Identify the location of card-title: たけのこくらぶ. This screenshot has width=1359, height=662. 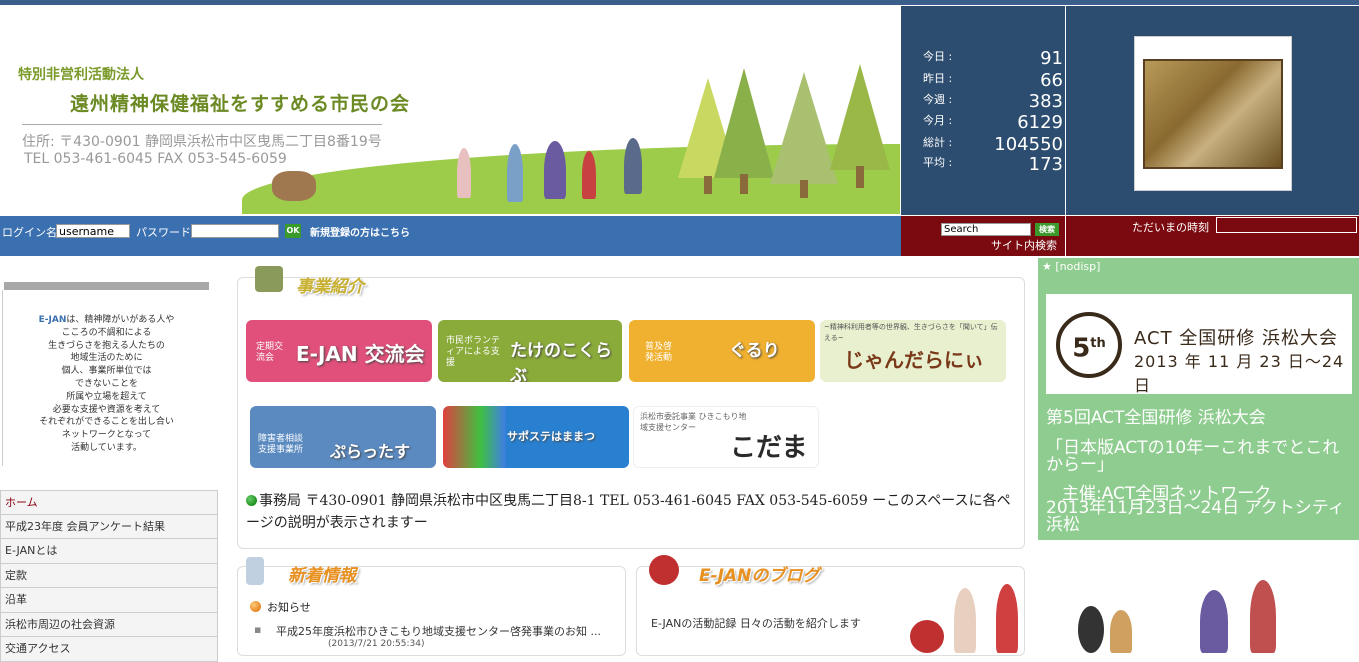
(561, 361).